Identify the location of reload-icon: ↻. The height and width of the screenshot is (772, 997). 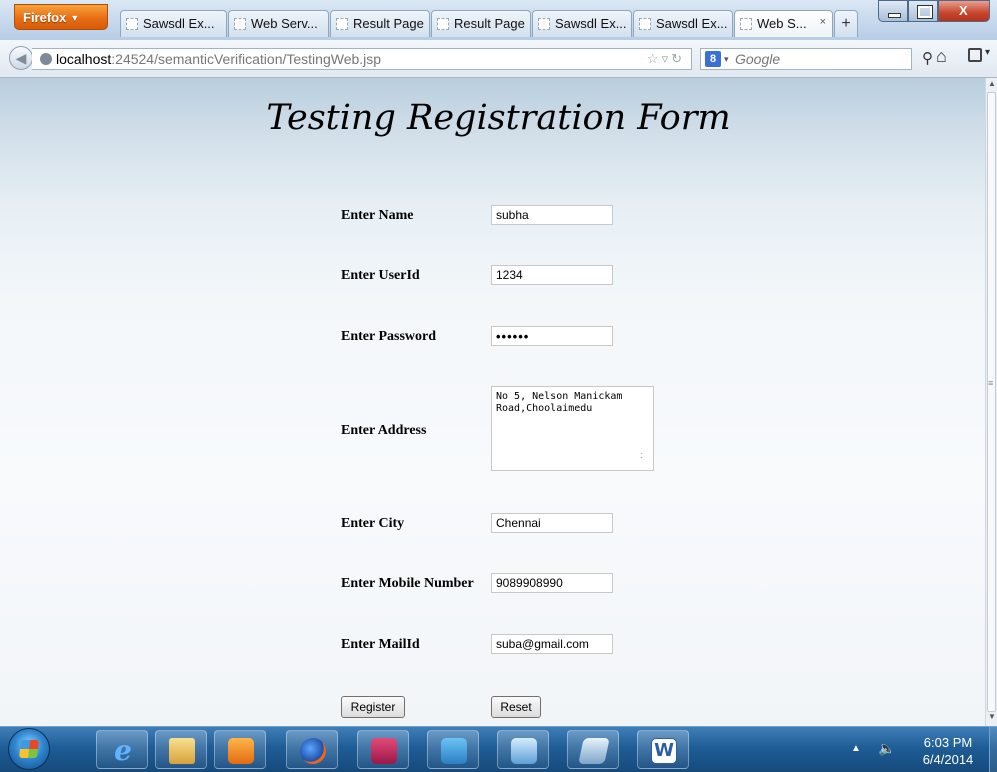
(678, 58).